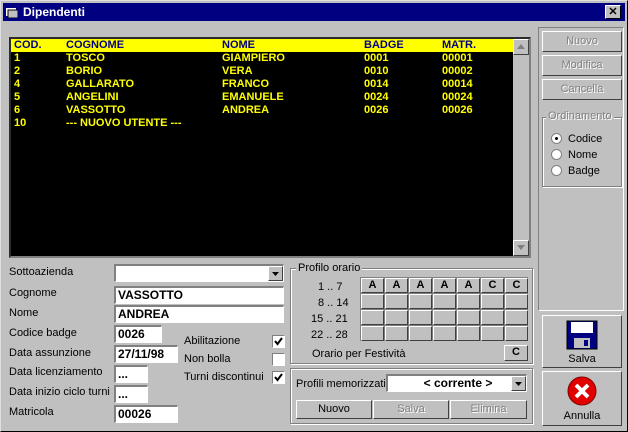 The height and width of the screenshot is (432, 628). What do you see at coordinates (199, 314) in the screenshot?
I see `nome-field: ANDREA` at bounding box center [199, 314].